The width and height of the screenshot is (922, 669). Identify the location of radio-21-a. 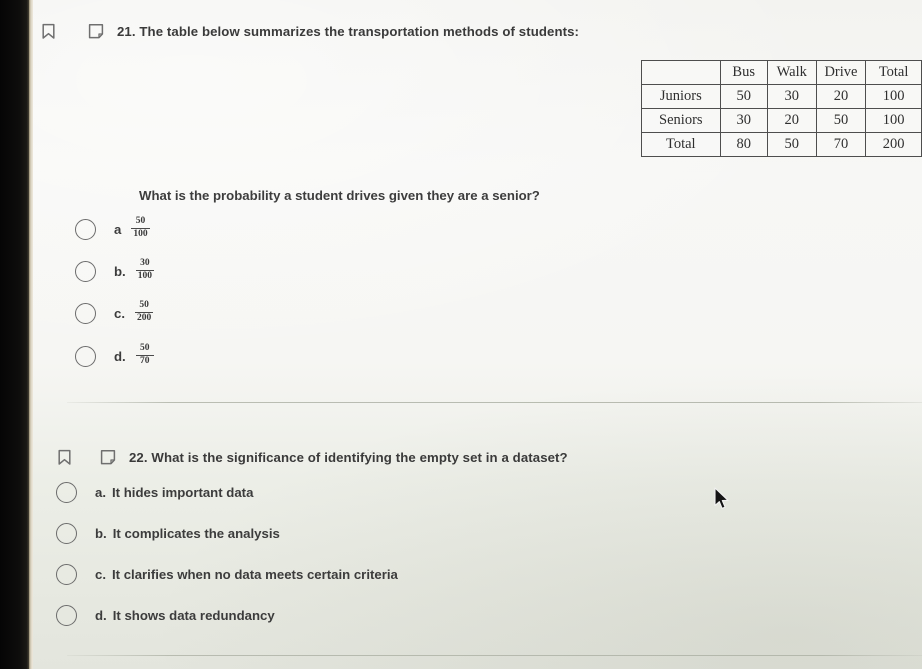
(85, 229).